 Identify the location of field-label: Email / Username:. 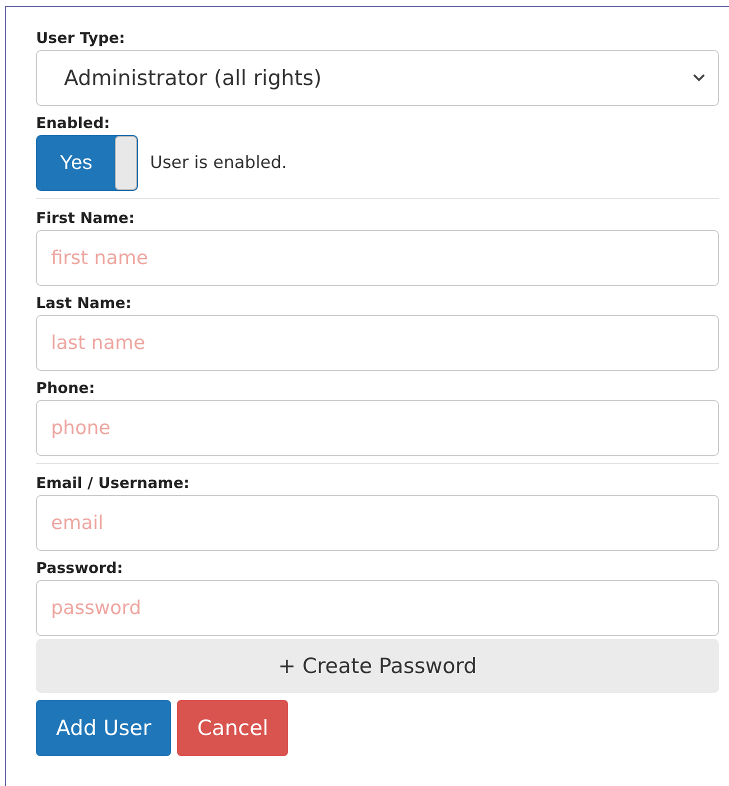
(113, 483).